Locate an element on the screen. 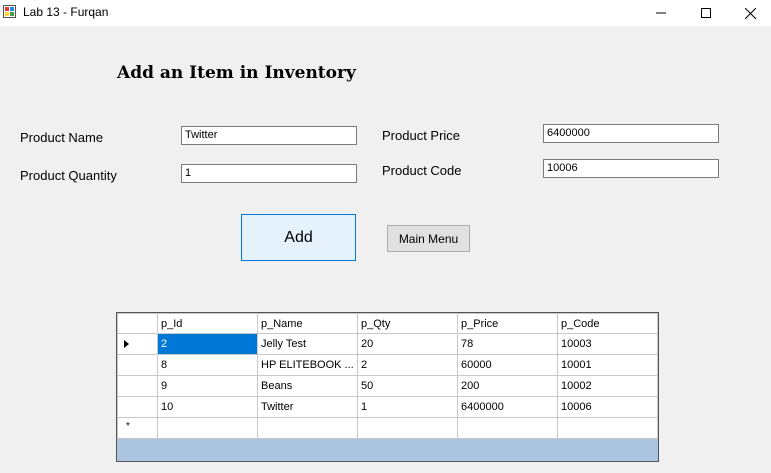  product-name-label: Product Name is located at coordinates (62, 137).